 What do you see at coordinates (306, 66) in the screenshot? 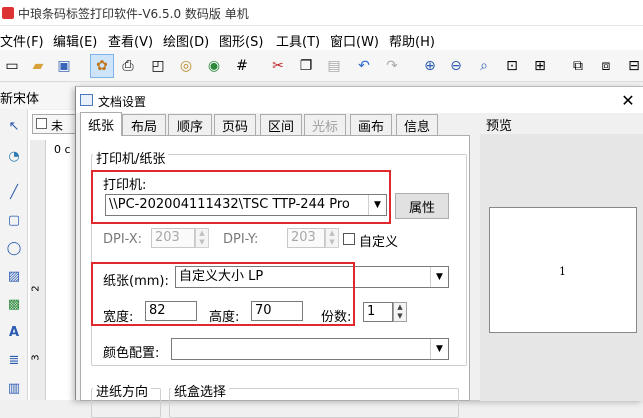
I see `copy-icon: ❐` at bounding box center [306, 66].